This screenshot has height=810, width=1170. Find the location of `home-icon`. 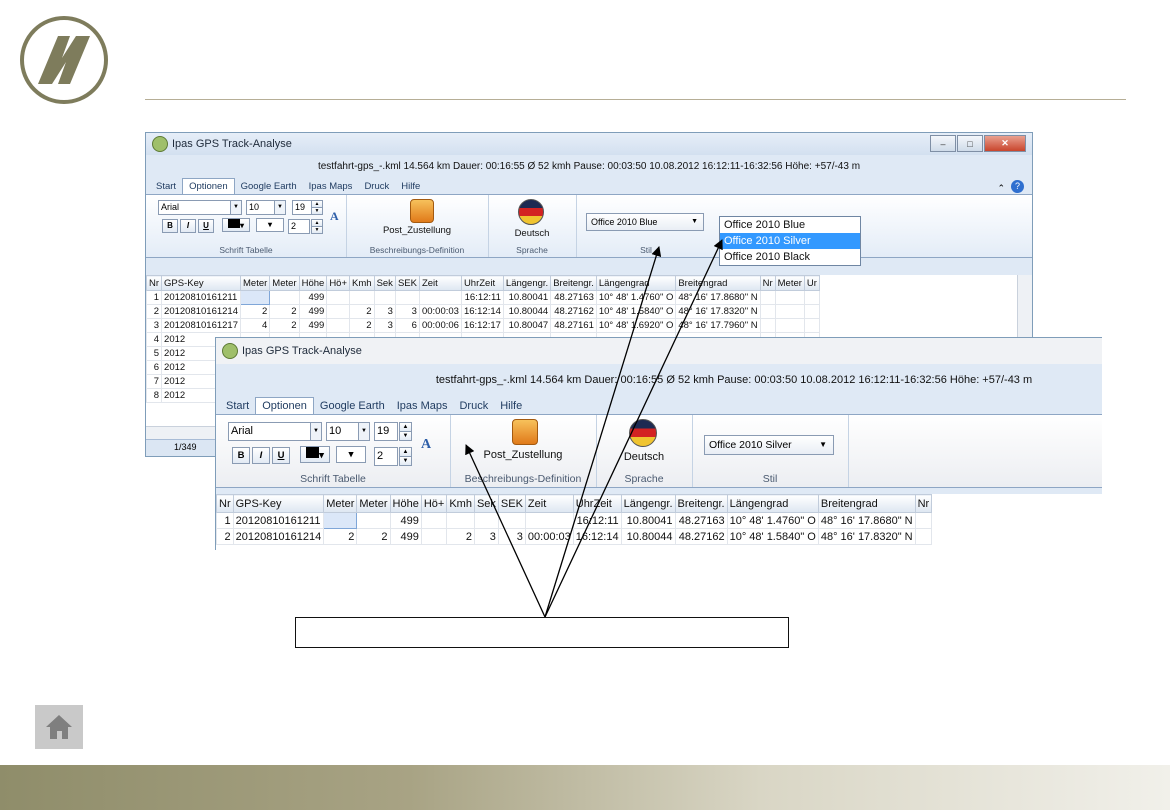

home-icon is located at coordinates (59, 727).